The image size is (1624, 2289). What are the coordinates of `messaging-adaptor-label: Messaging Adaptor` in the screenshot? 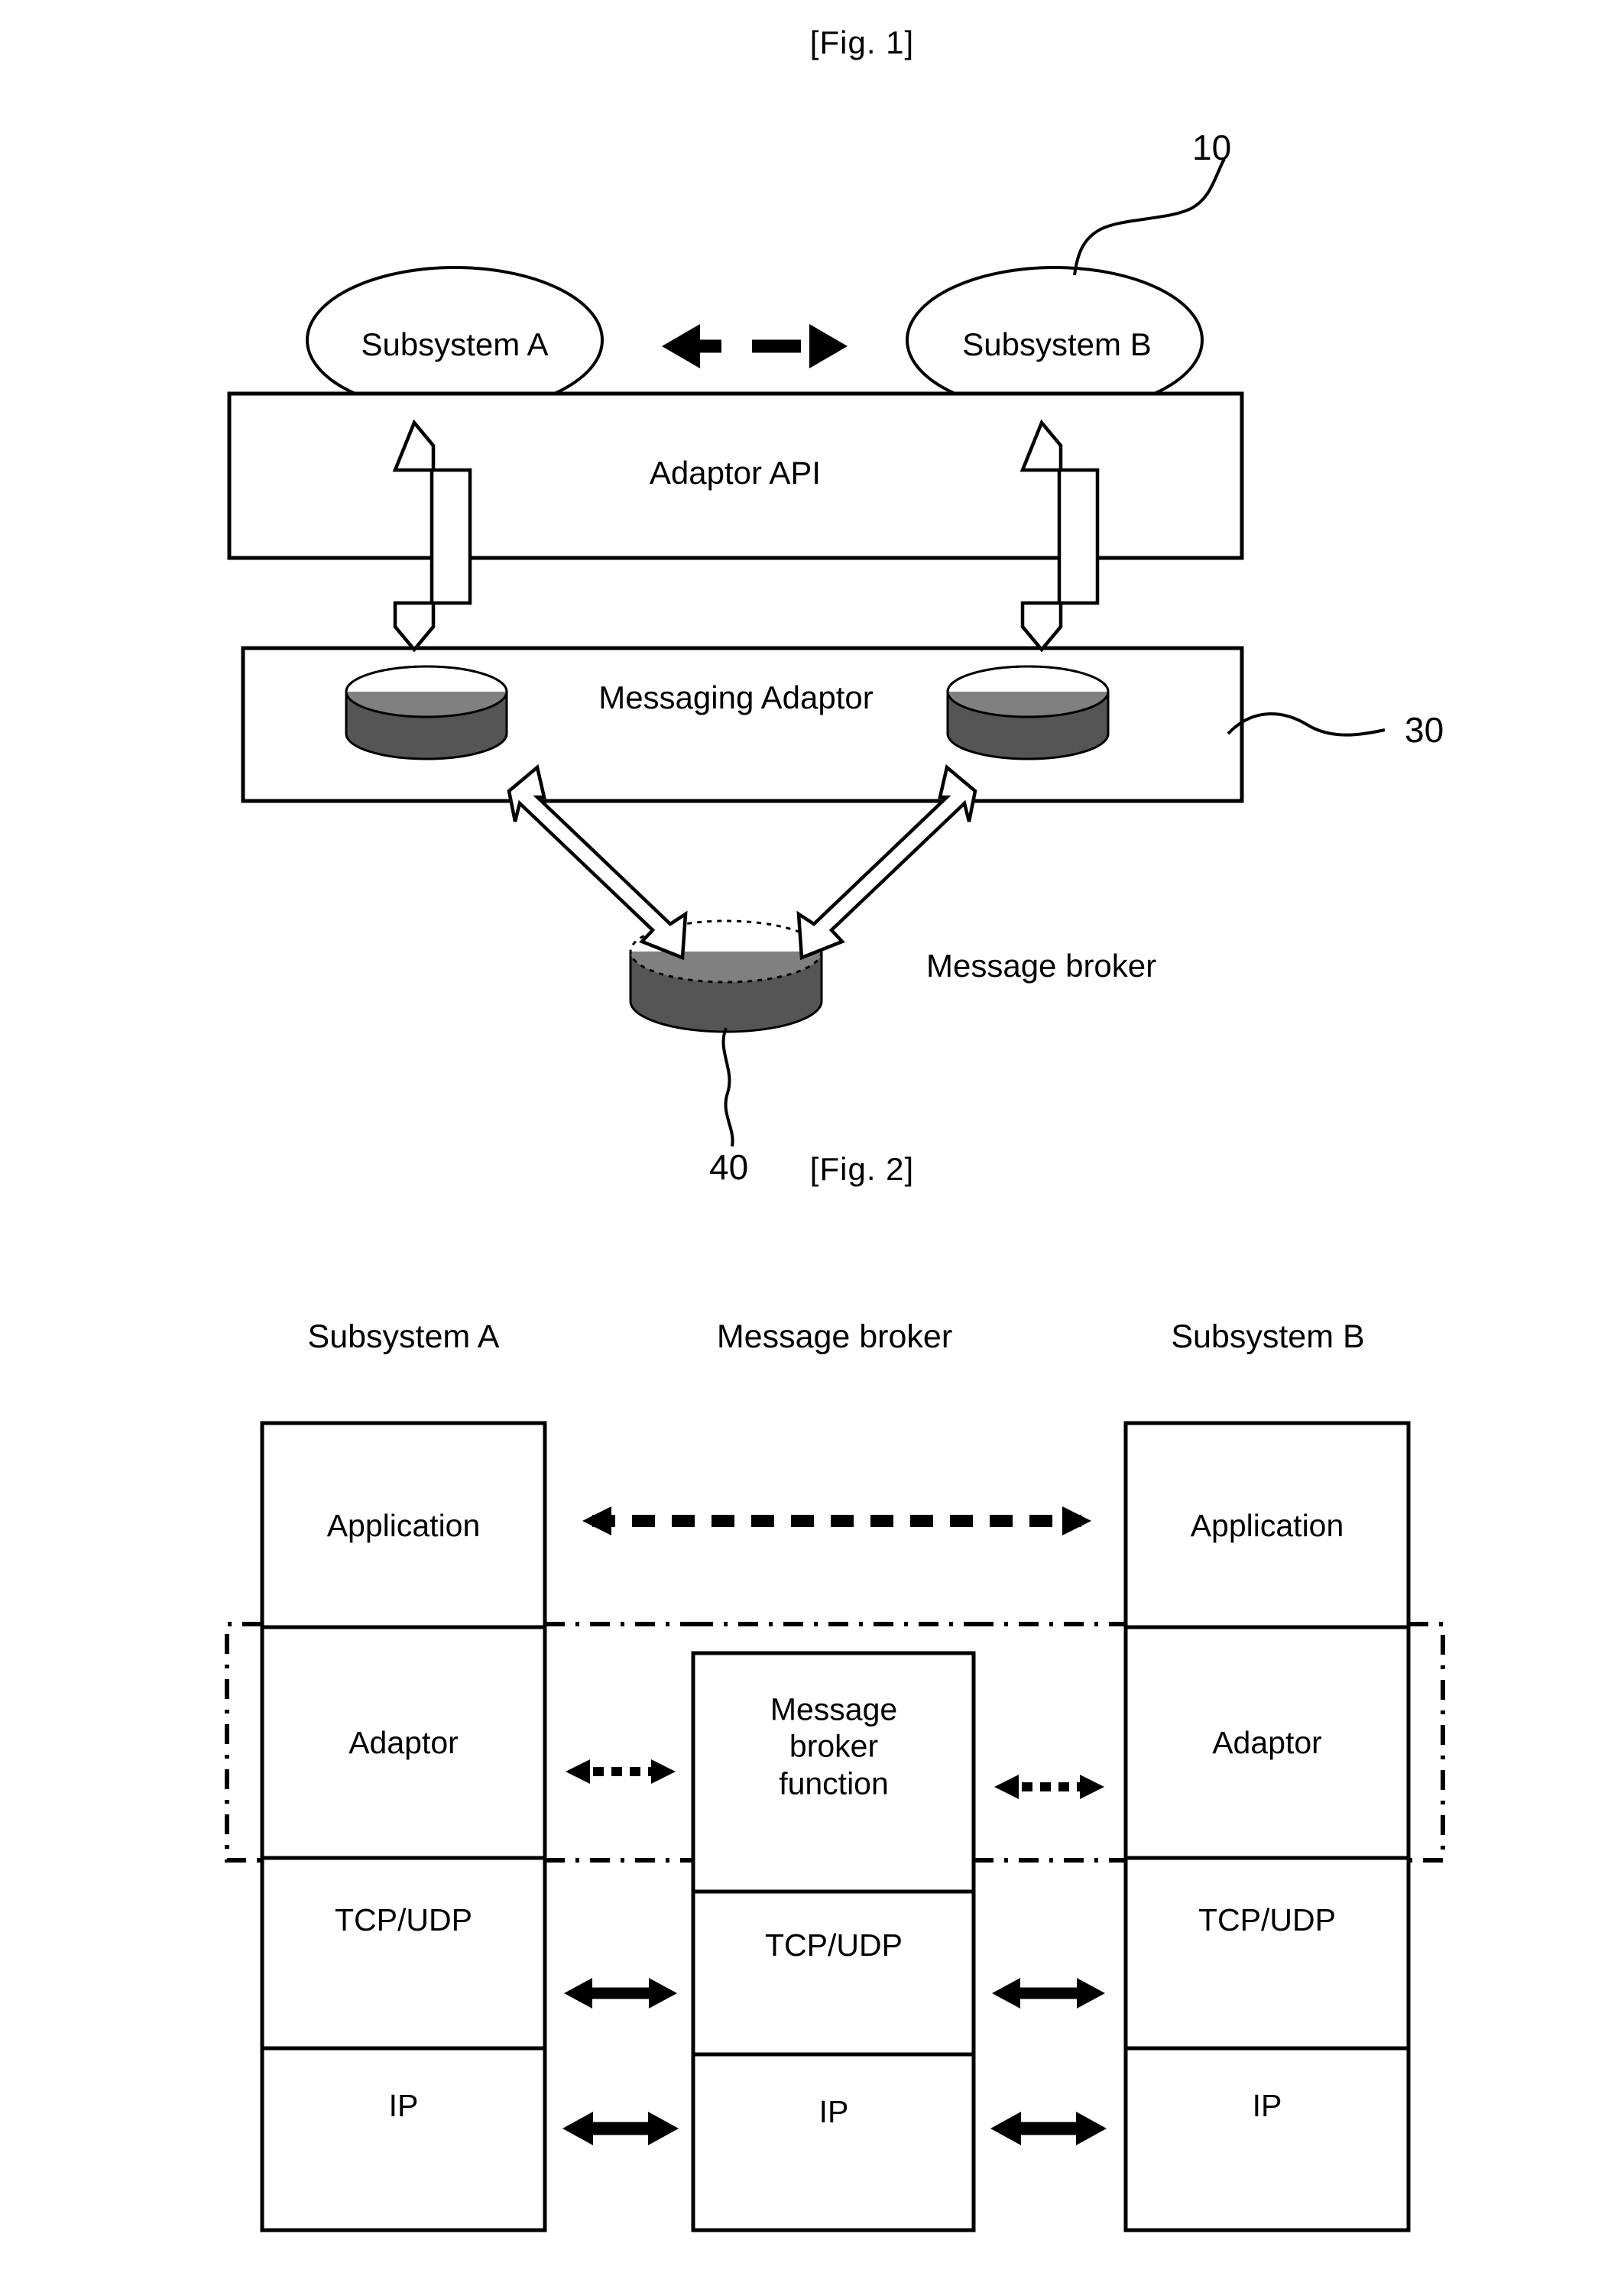 It's located at (736, 697).